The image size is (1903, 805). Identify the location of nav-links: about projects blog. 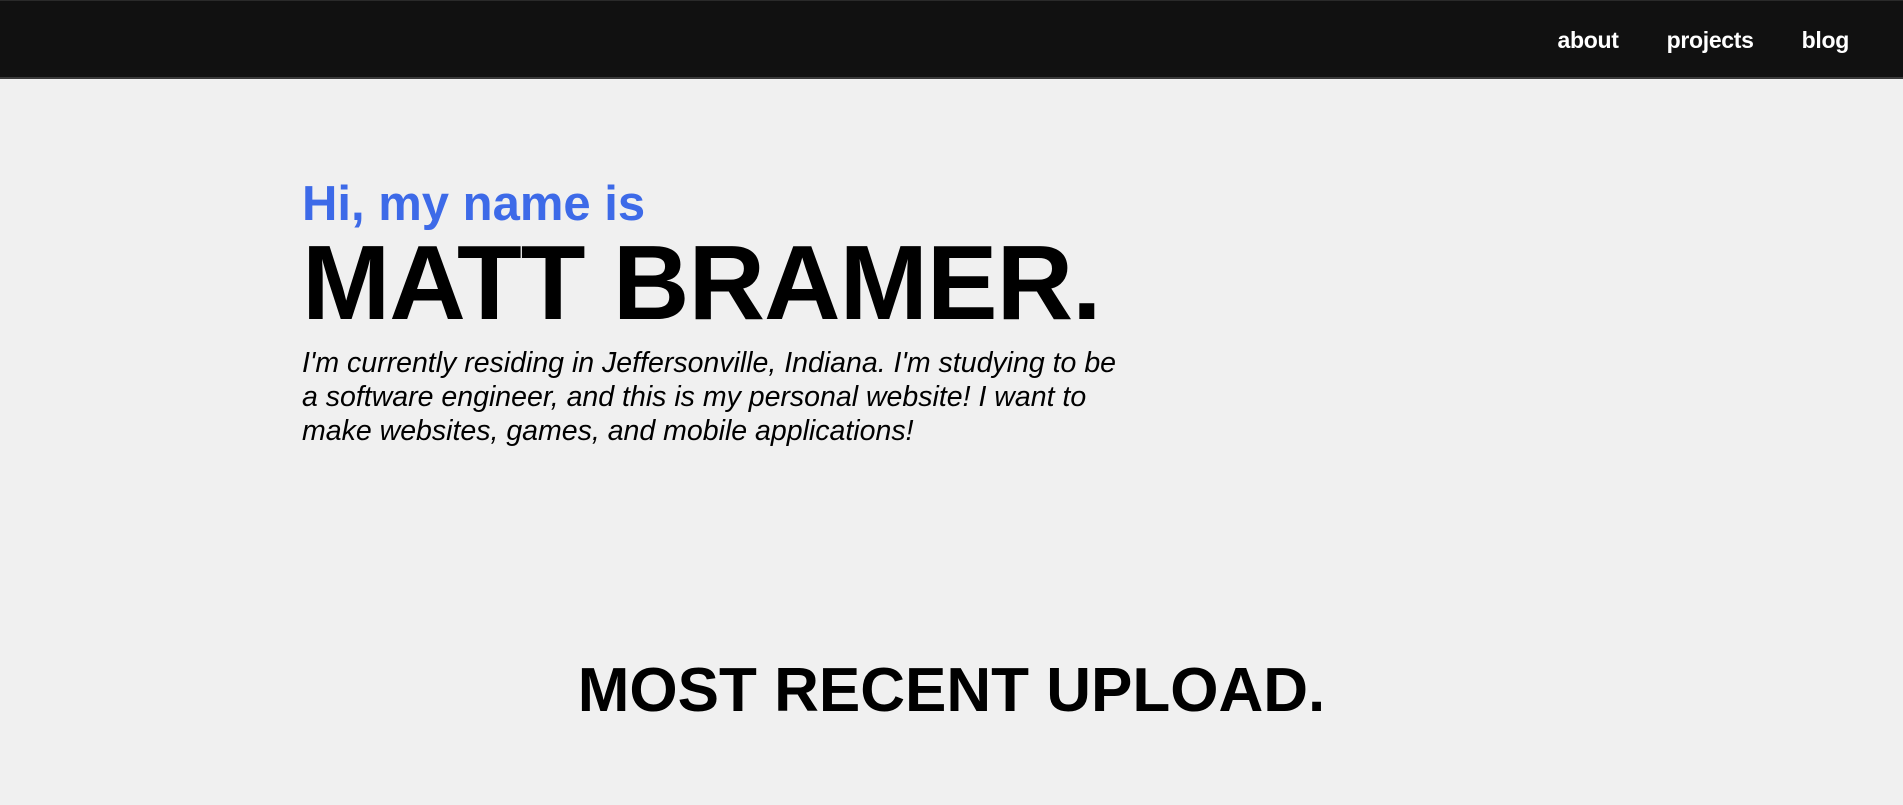
(1703, 40).